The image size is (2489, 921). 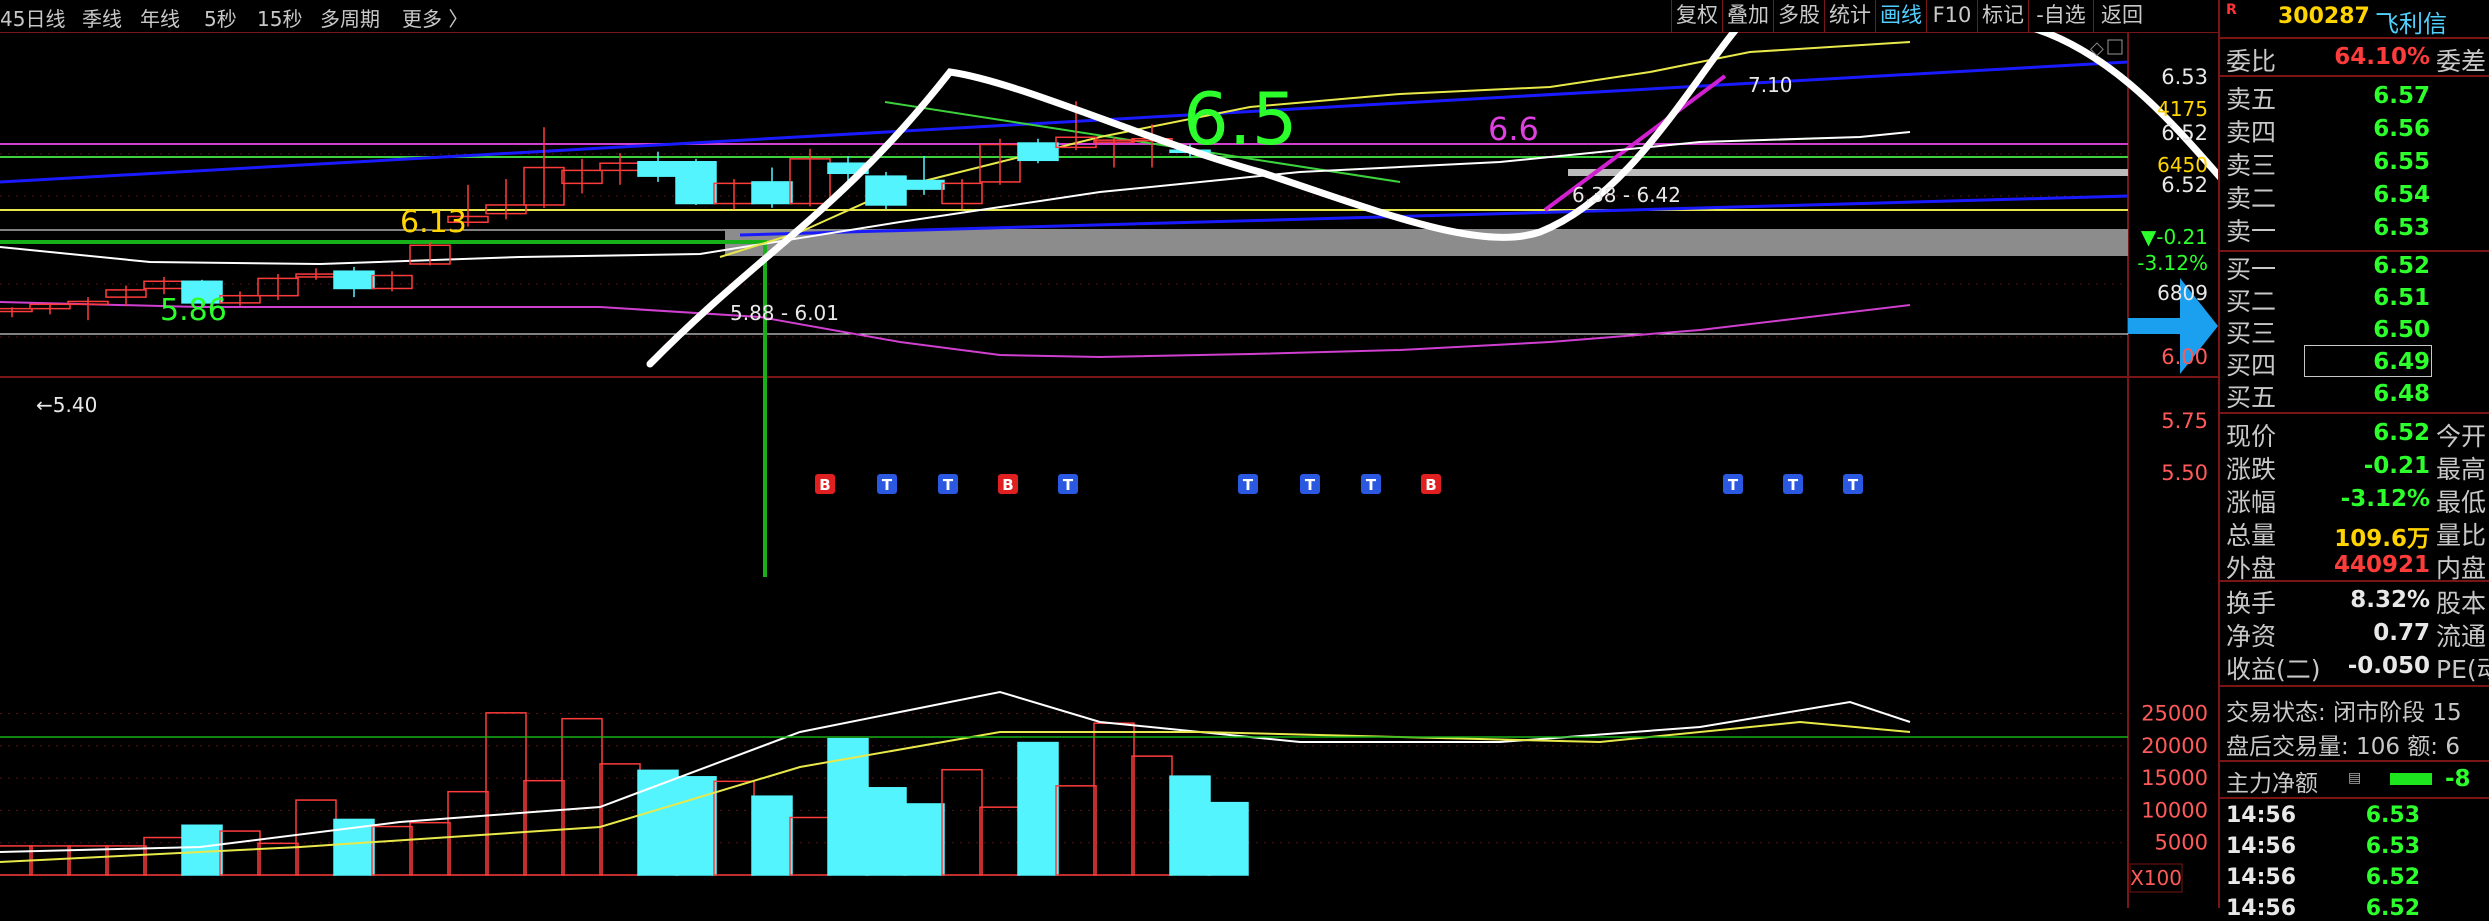 I want to click on stat-label-right: 最高, so click(x=2461, y=469).